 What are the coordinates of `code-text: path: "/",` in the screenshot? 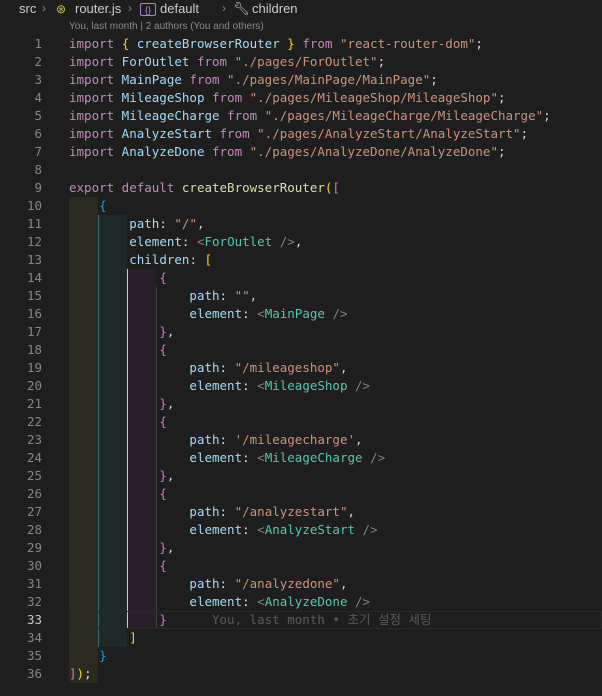 It's located at (167, 223).